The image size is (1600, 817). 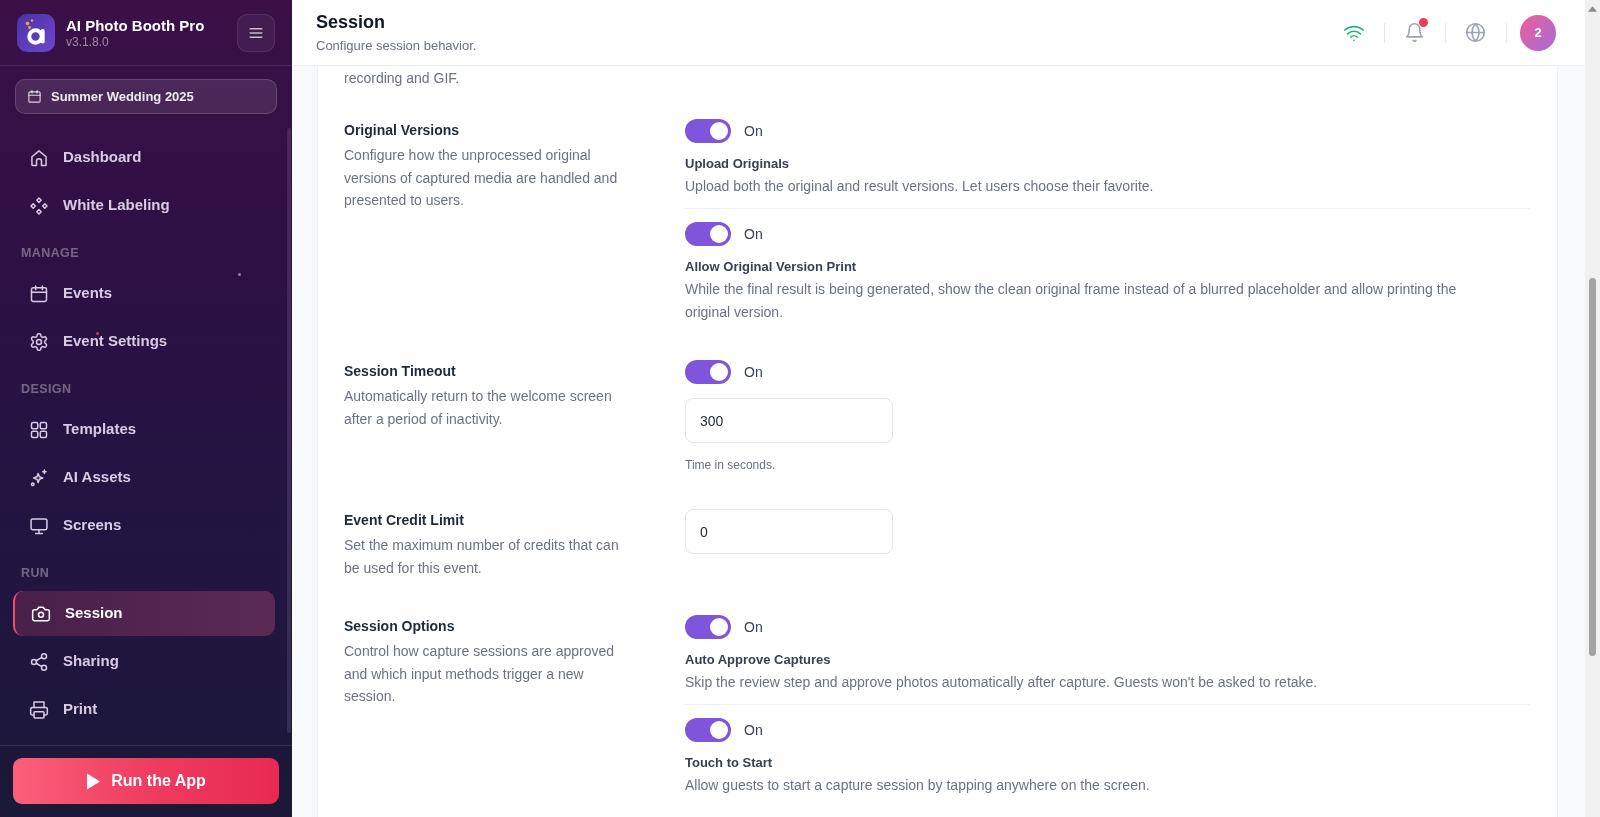 I want to click on option-description: Upload both the original and result versions. Let users choose their favorite., so click(x=920, y=186).